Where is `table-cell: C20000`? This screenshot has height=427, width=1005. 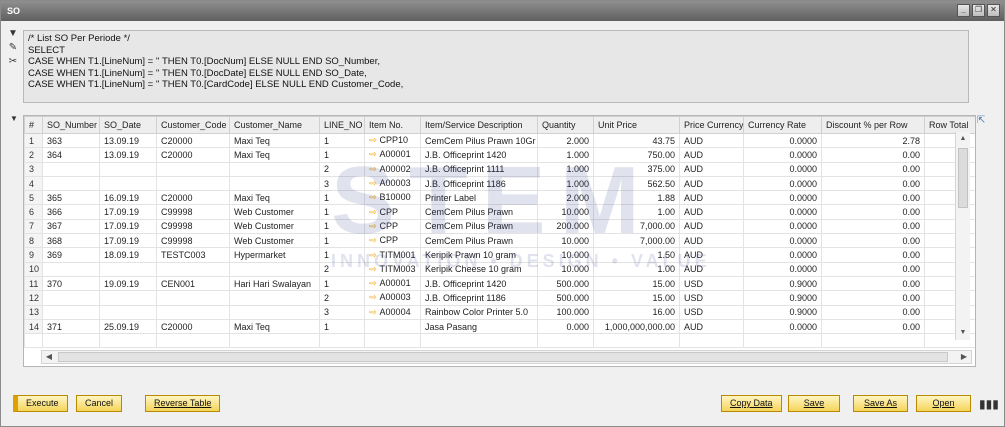
table-cell: C20000 is located at coordinates (193, 155).